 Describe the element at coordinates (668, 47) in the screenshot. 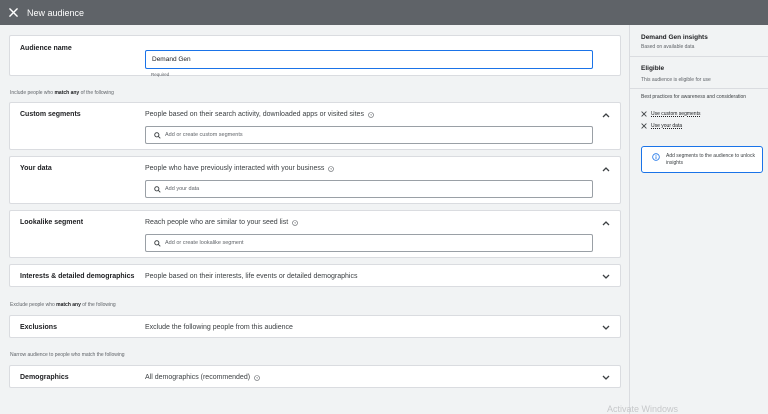

I see `insights-subtitle: Based on available data` at that location.